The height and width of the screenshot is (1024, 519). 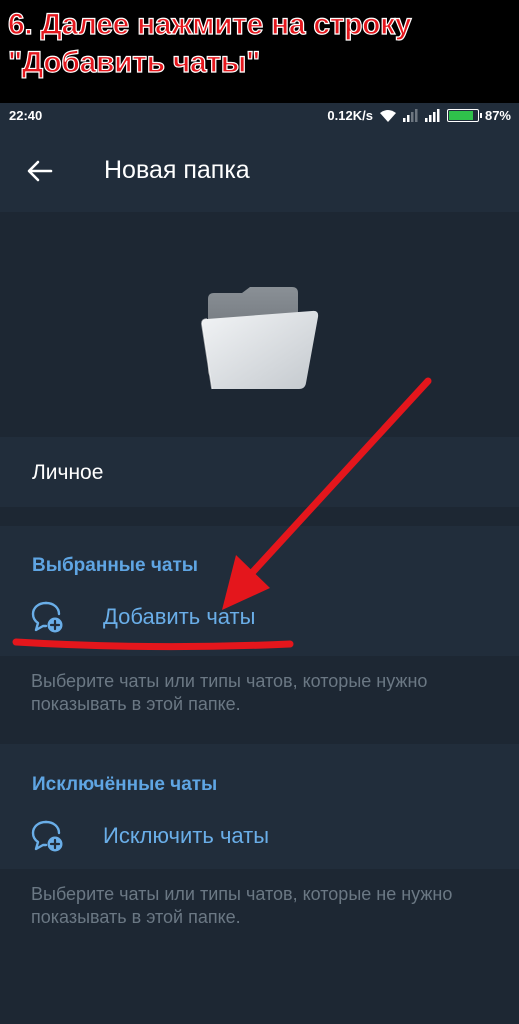 I want to click on status-icons: 0.12K/s 87%, so click(x=419, y=115).